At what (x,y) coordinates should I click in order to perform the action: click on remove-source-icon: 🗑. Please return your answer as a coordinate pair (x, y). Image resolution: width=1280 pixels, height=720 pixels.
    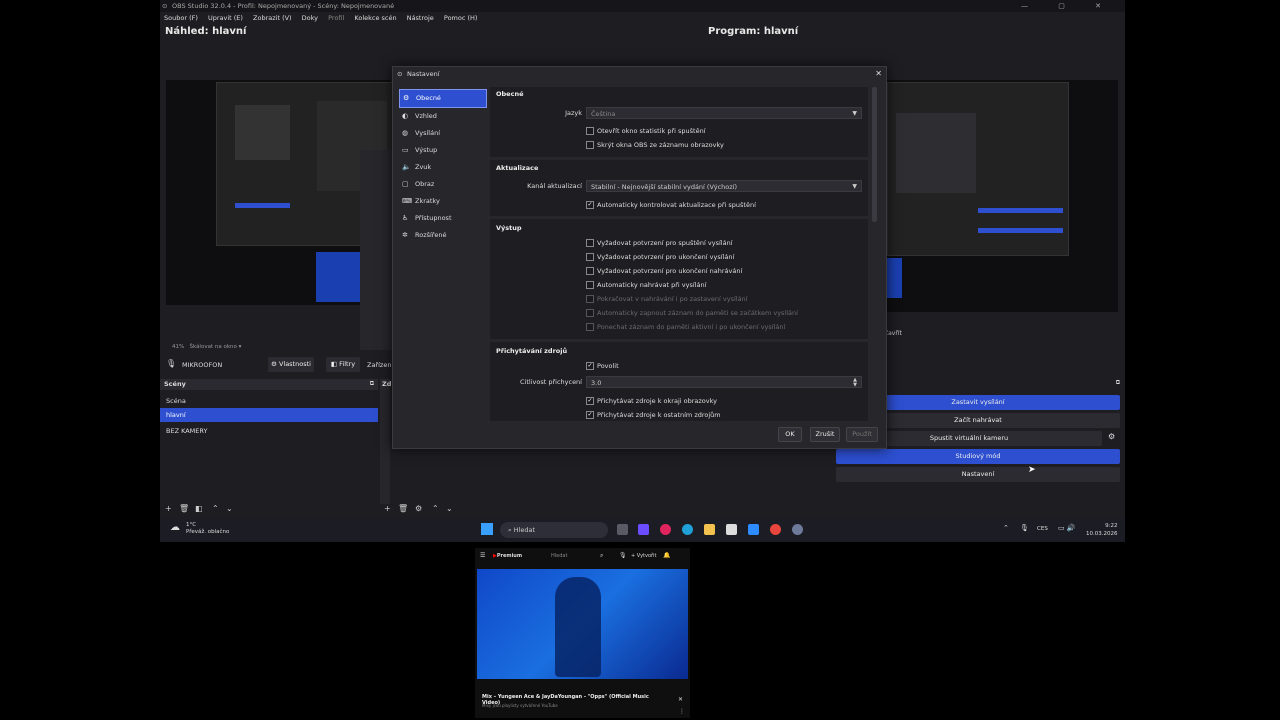
    Looking at the image, I should click on (403, 508).